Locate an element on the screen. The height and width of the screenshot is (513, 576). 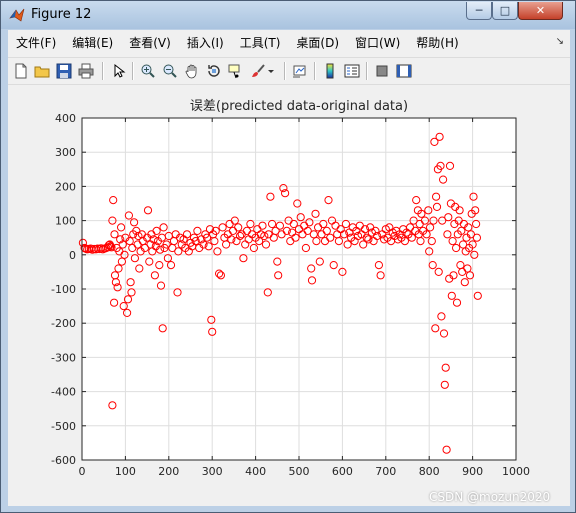
edit-plot-button is located at coordinates (118, 71).